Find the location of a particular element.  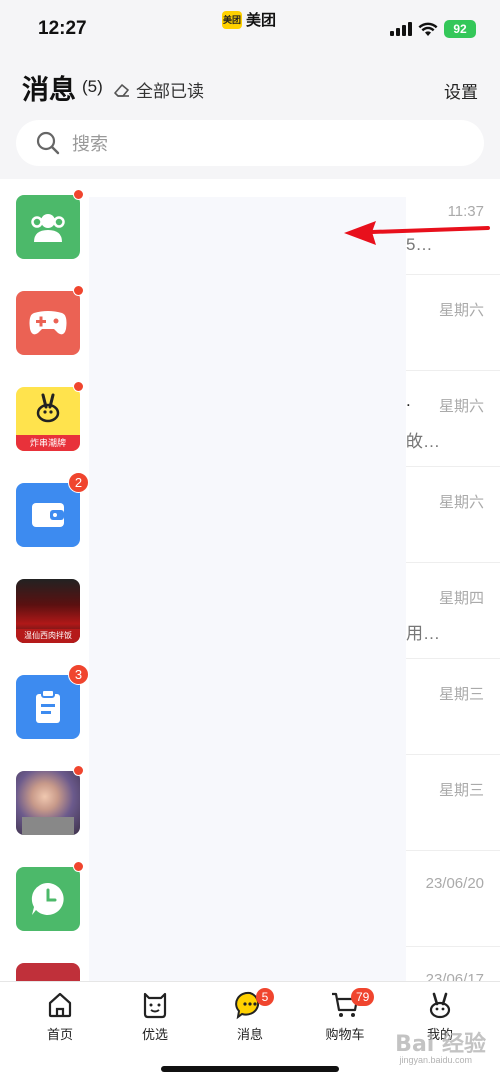

mark-all-read-label: 全部已读 is located at coordinates (170, 91).